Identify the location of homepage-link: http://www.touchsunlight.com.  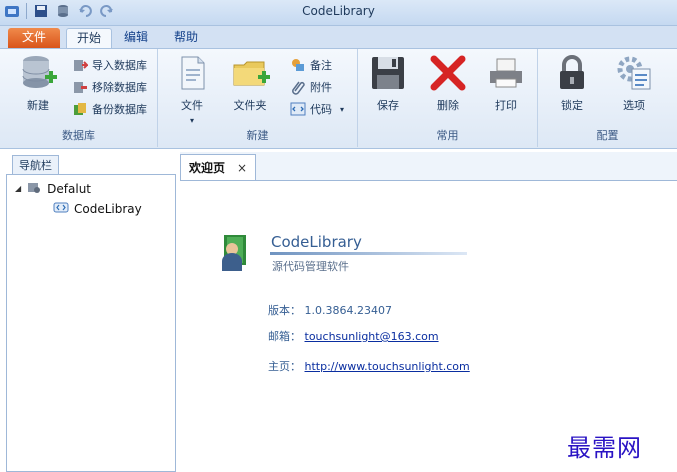
(387, 366).